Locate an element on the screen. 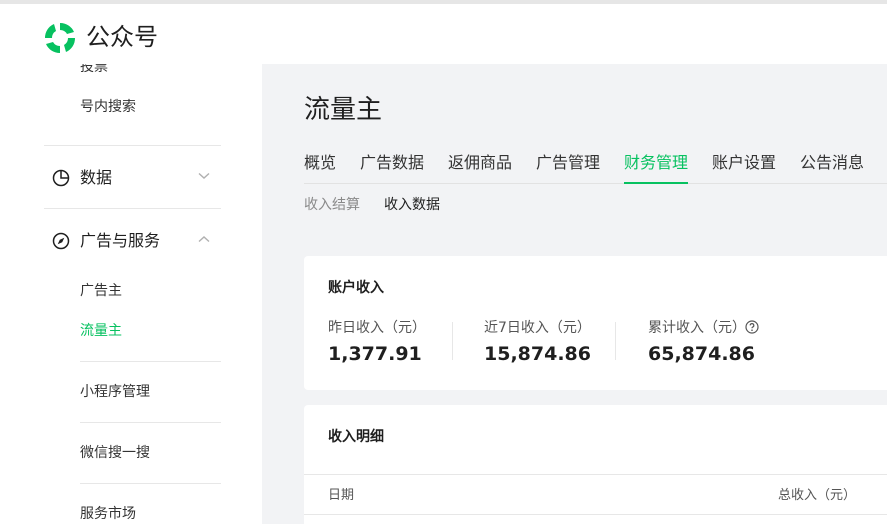 The image size is (887, 524). income-detail-card: 收入明细 日期 总收入（元） is located at coordinates (595, 464).